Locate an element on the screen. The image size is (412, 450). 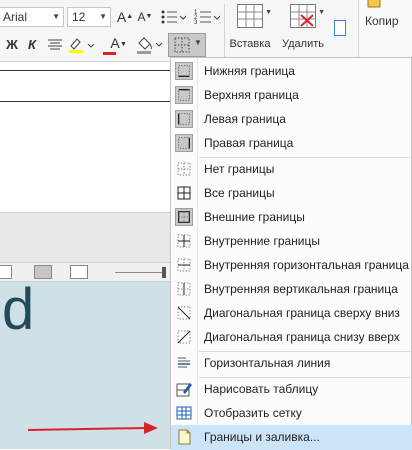
red-arrow-icon is located at coordinates (93, 428).